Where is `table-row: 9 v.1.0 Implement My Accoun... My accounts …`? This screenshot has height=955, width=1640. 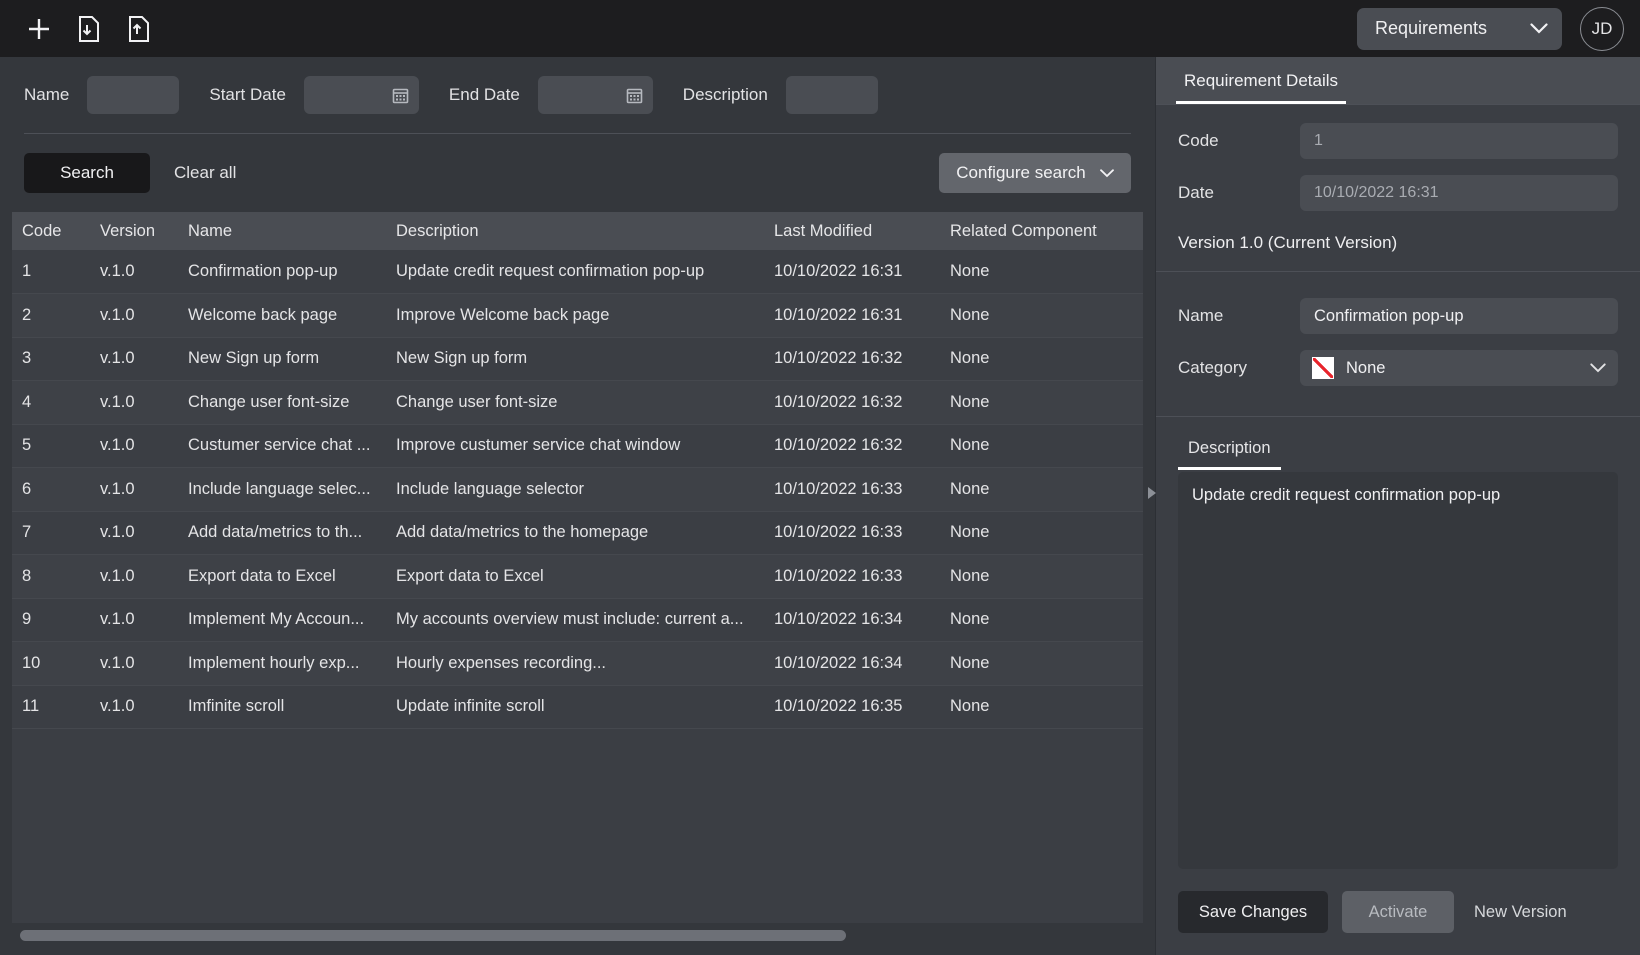
table-row: 9 v.1.0 Implement My Accoun... My accounts … is located at coordinates (577, 620).